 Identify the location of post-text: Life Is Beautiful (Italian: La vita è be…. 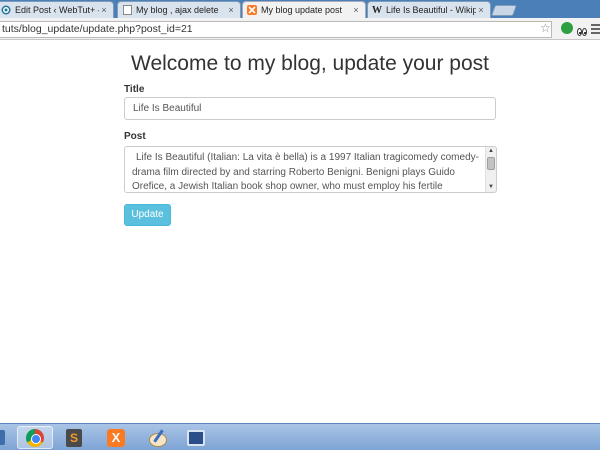
(305, 172).